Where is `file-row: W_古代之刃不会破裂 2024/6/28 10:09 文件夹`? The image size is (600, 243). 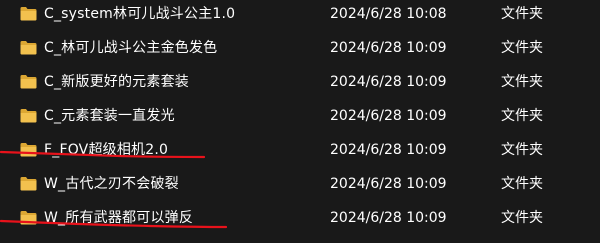 file-row: W_古代之刃不会破裂 2024/6/28 10:09 文件夹 is located at coordinates (300, 184).